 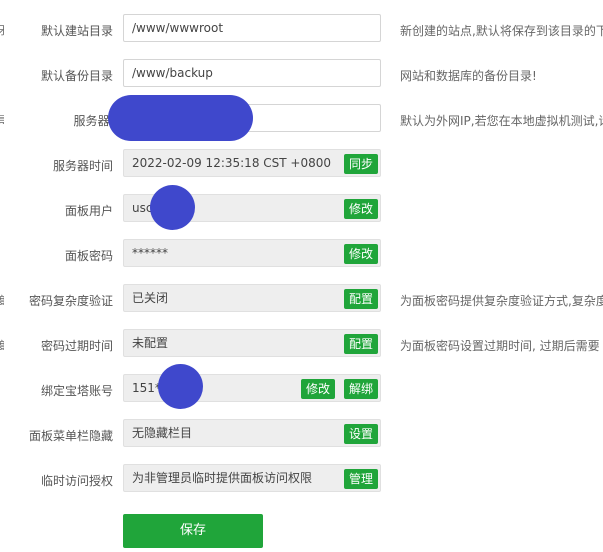 What do you see at coordinates (88, 256) in the screenshot?
I see `panel-password-label: 面板密码` at bounding box center [88, 256].